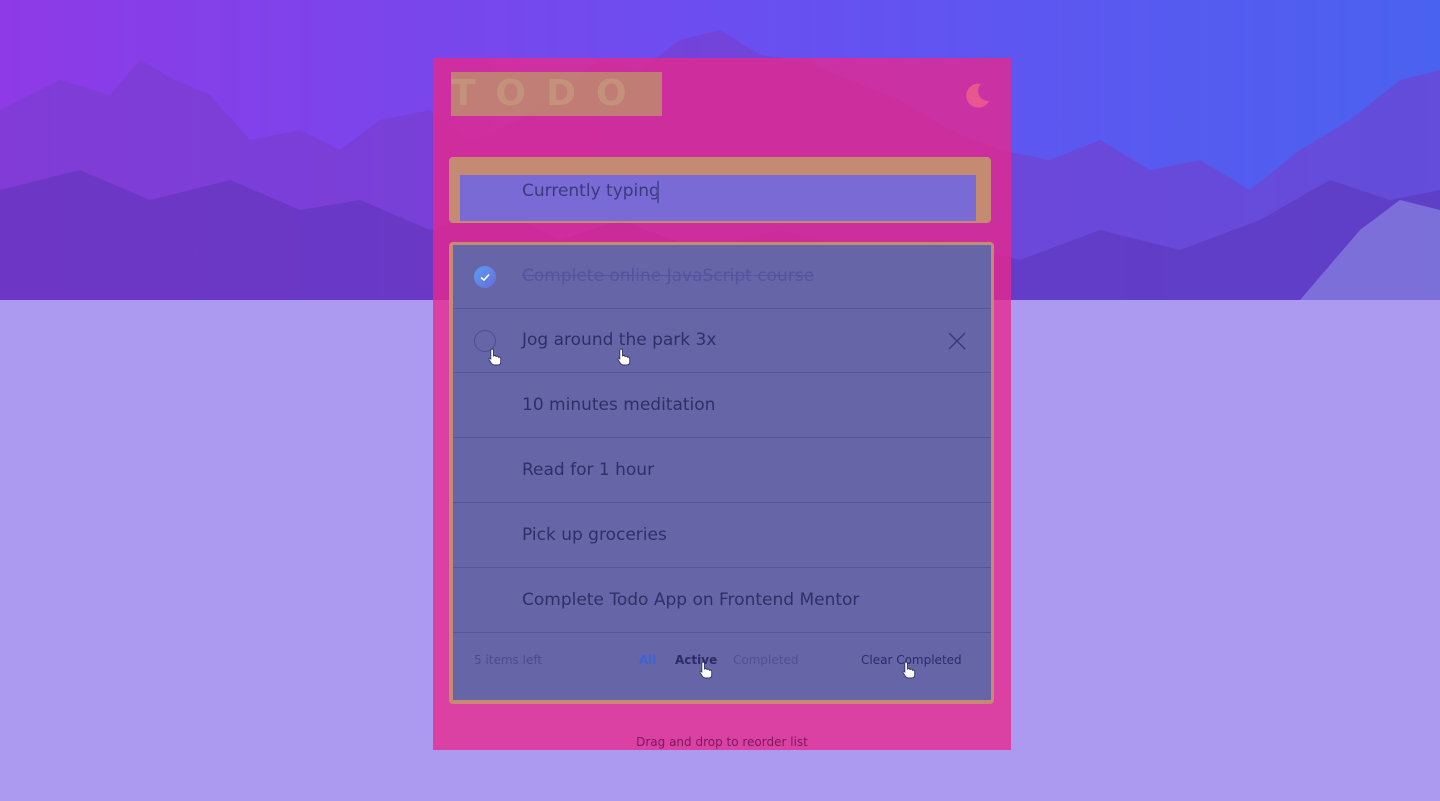 Image resolution: width=1440 pixels, height=801 pixels. Describe the element at coordinates (591, 191) in the screenshot. I see `new-todo-input-value: Currently typing` at that location.